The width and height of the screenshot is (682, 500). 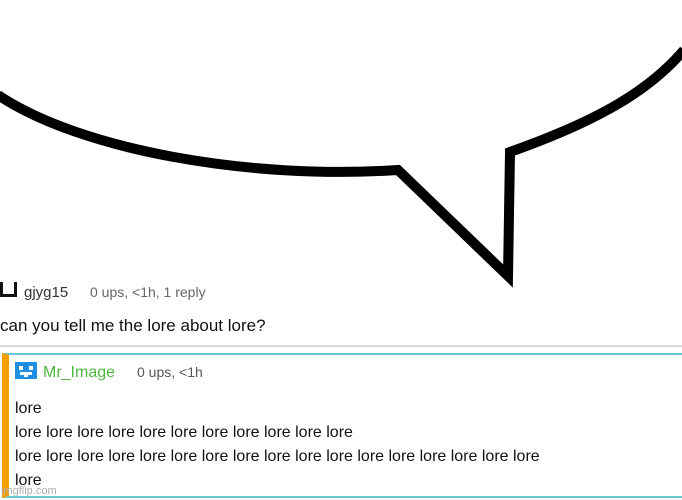 What do you see at coordinates (8, 289) in the screenshot?
I see `empty-square-icon` at bounding box center [8, 289].